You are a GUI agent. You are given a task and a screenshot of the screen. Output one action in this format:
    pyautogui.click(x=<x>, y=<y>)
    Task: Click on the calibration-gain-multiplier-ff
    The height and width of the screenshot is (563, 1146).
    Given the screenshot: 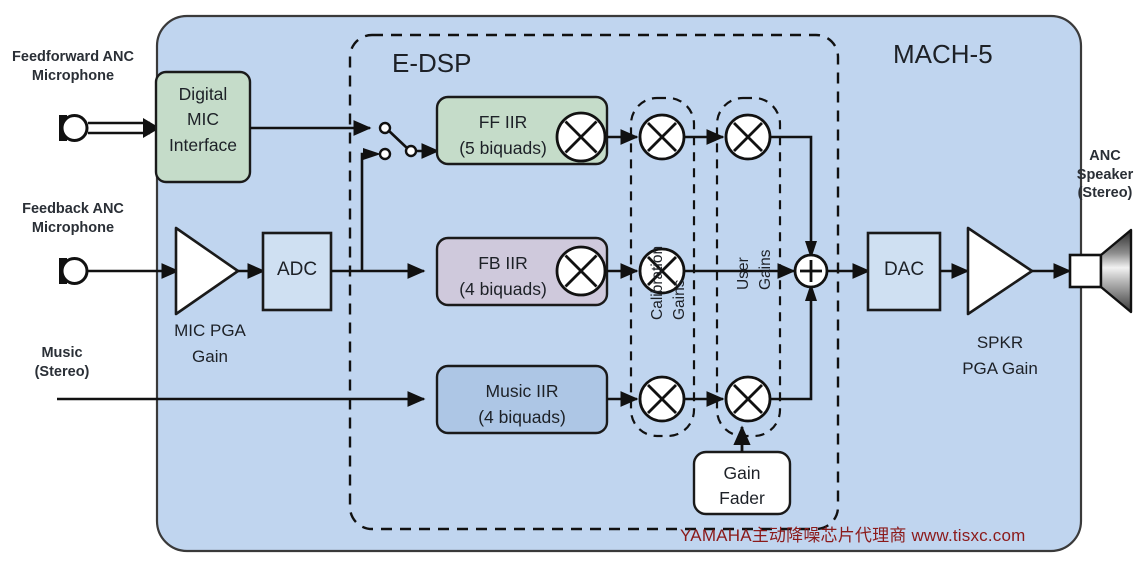 What is the action you would take?
    pyautogui.click(x=662, y=137)
    